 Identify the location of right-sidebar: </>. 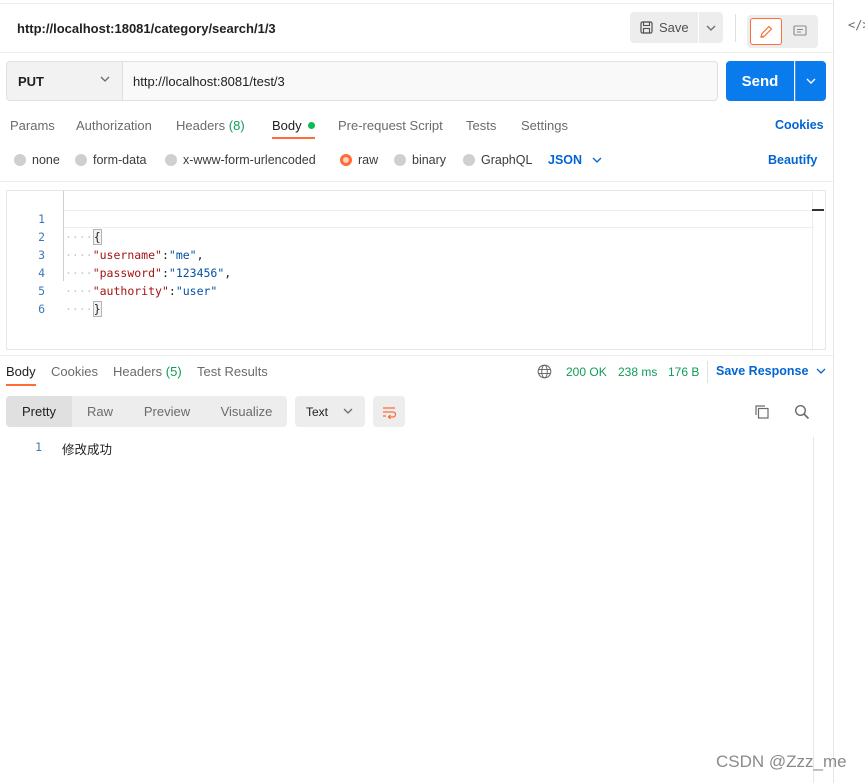
(849, 391).